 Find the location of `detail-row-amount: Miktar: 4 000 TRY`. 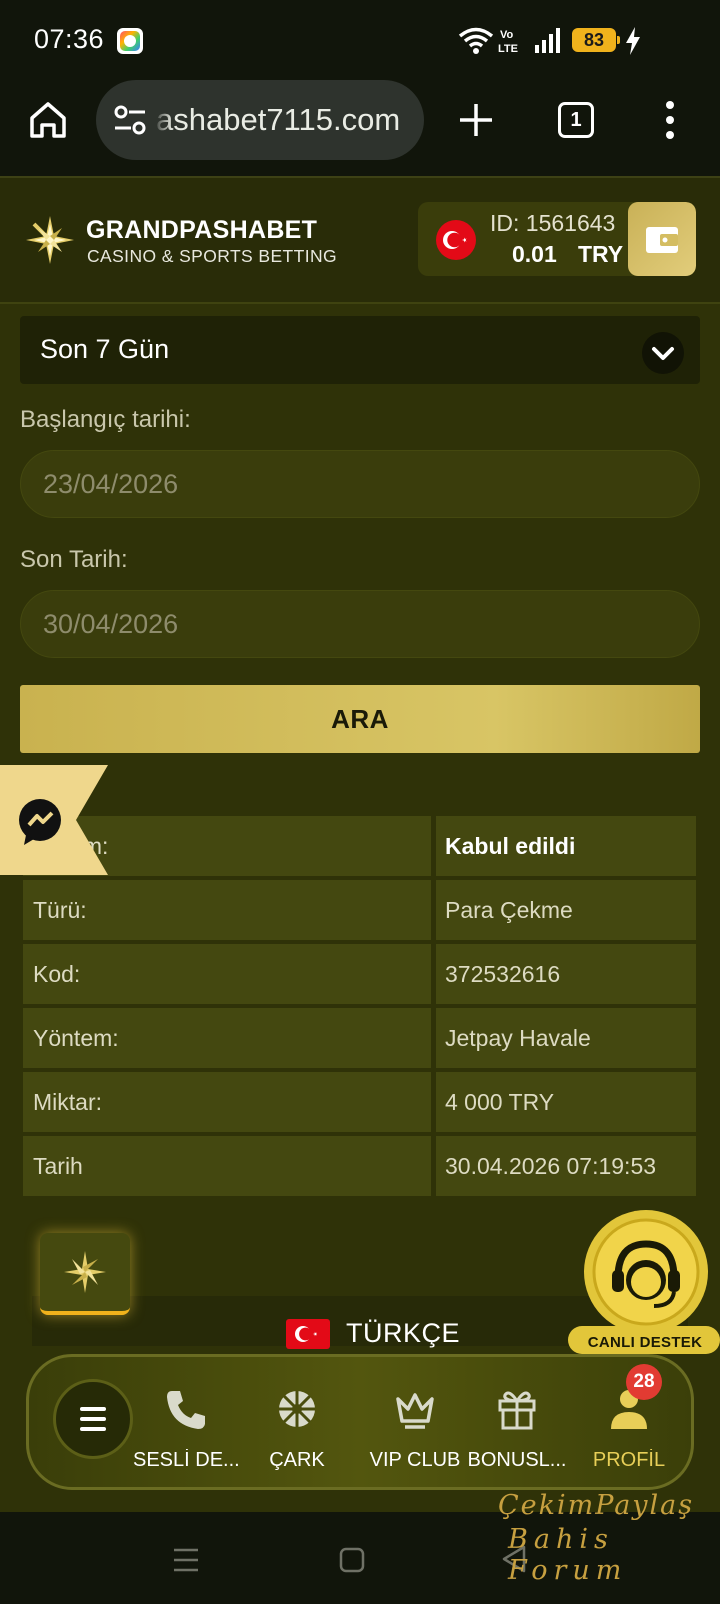

detail-row-amount: Miktar: 4 000 TRY is located at coordinates (360, 1102).